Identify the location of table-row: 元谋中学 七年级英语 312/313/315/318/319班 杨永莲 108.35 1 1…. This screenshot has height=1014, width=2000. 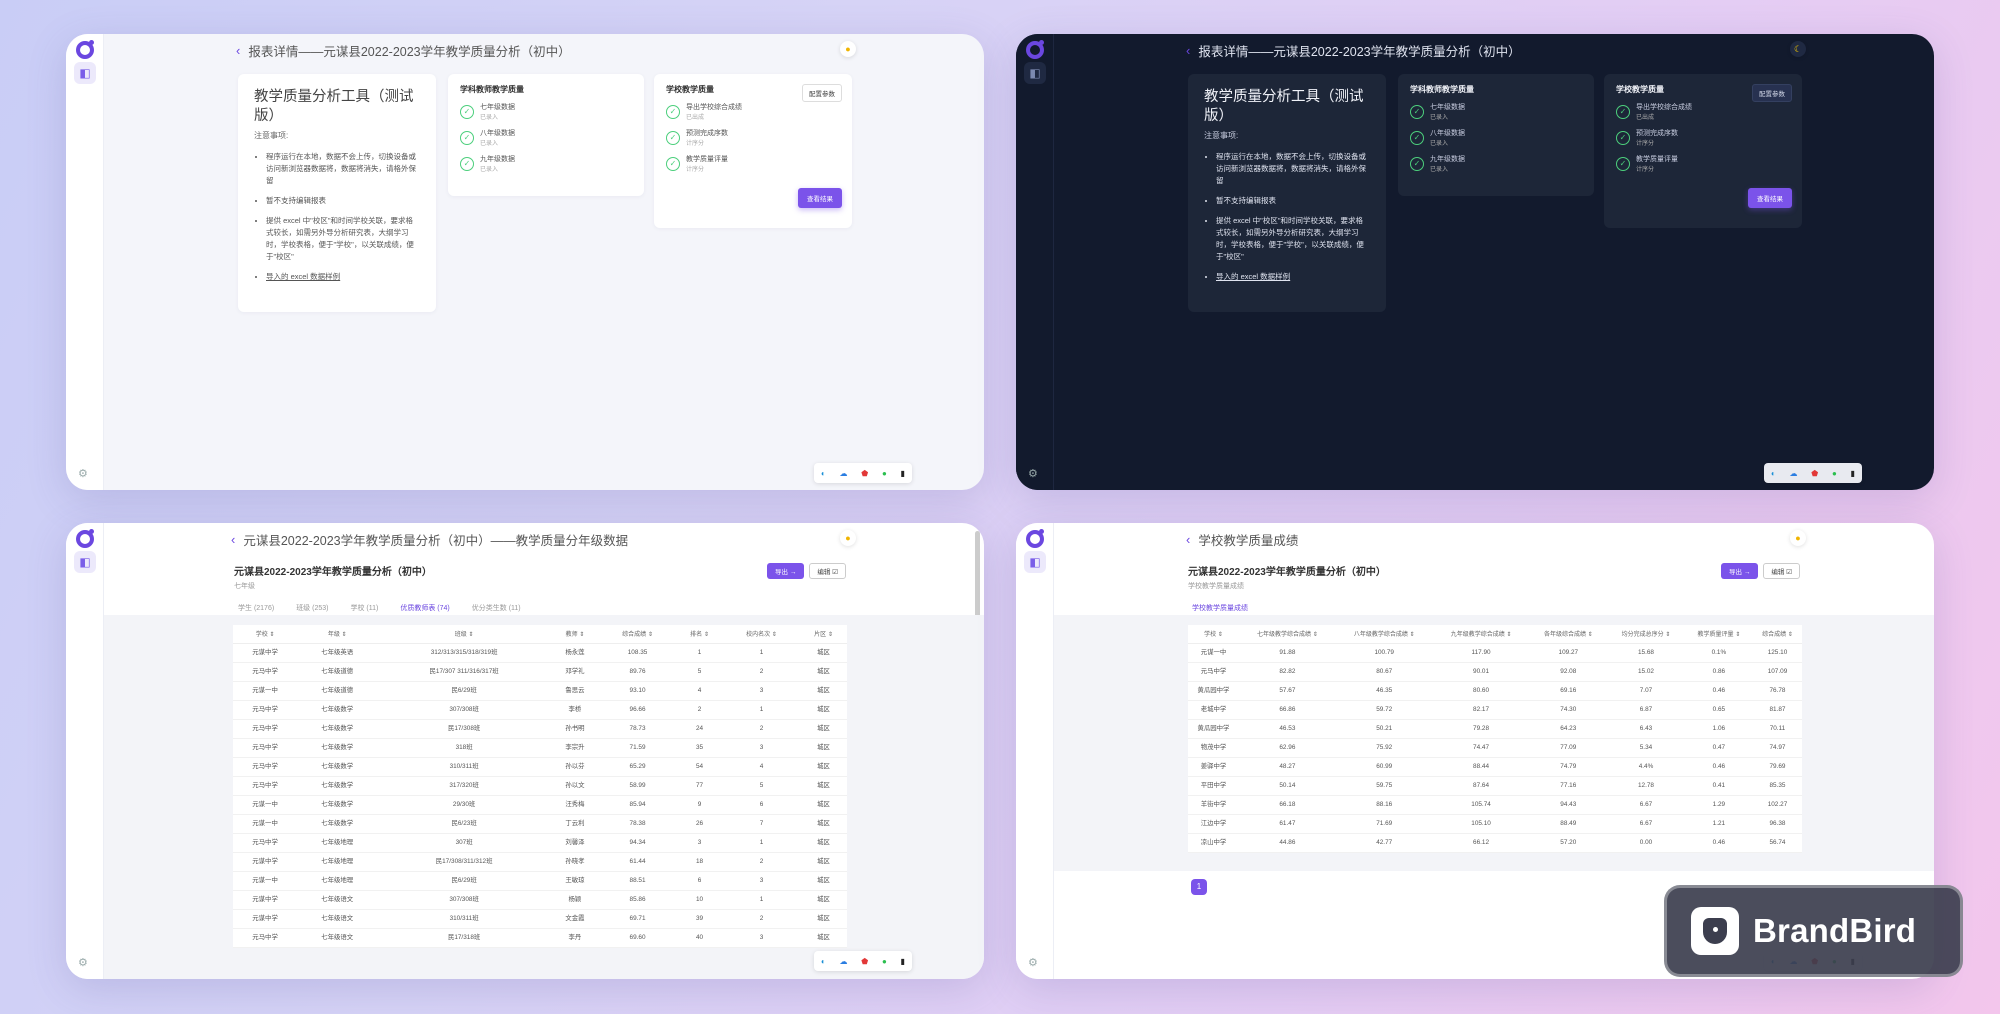
(540, 653).